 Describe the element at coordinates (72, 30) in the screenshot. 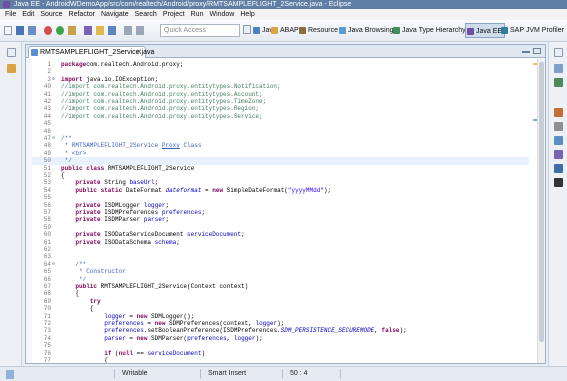

I see `external-tools-icon` at that location.